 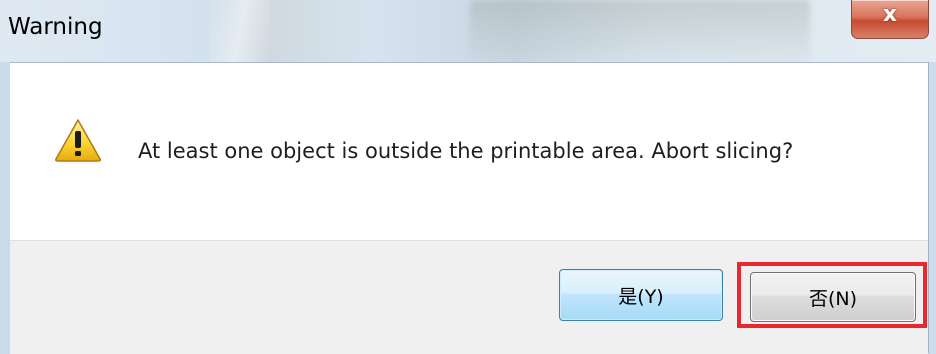 I want to click on yes-button: 是(Y), so click(x=641, y=295).